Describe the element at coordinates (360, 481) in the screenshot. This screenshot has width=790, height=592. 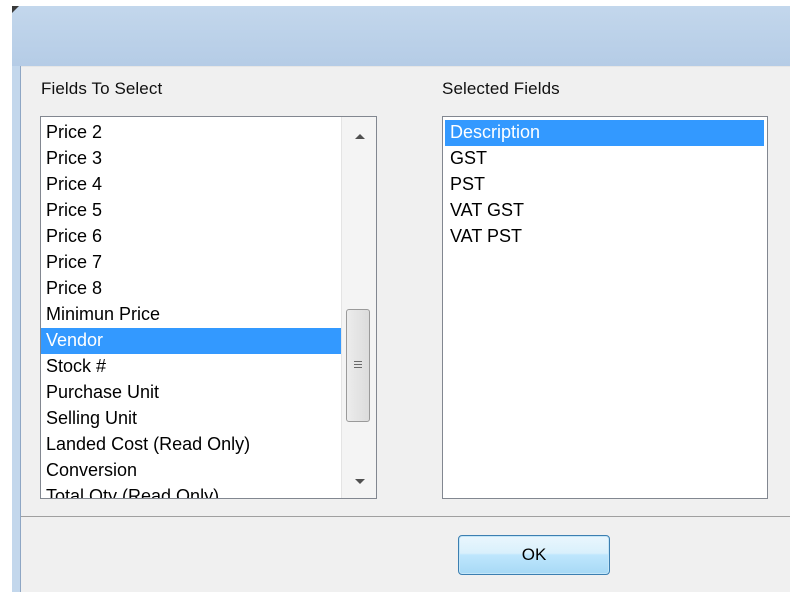
I see `scroll-down-arrow-icon` at that location.